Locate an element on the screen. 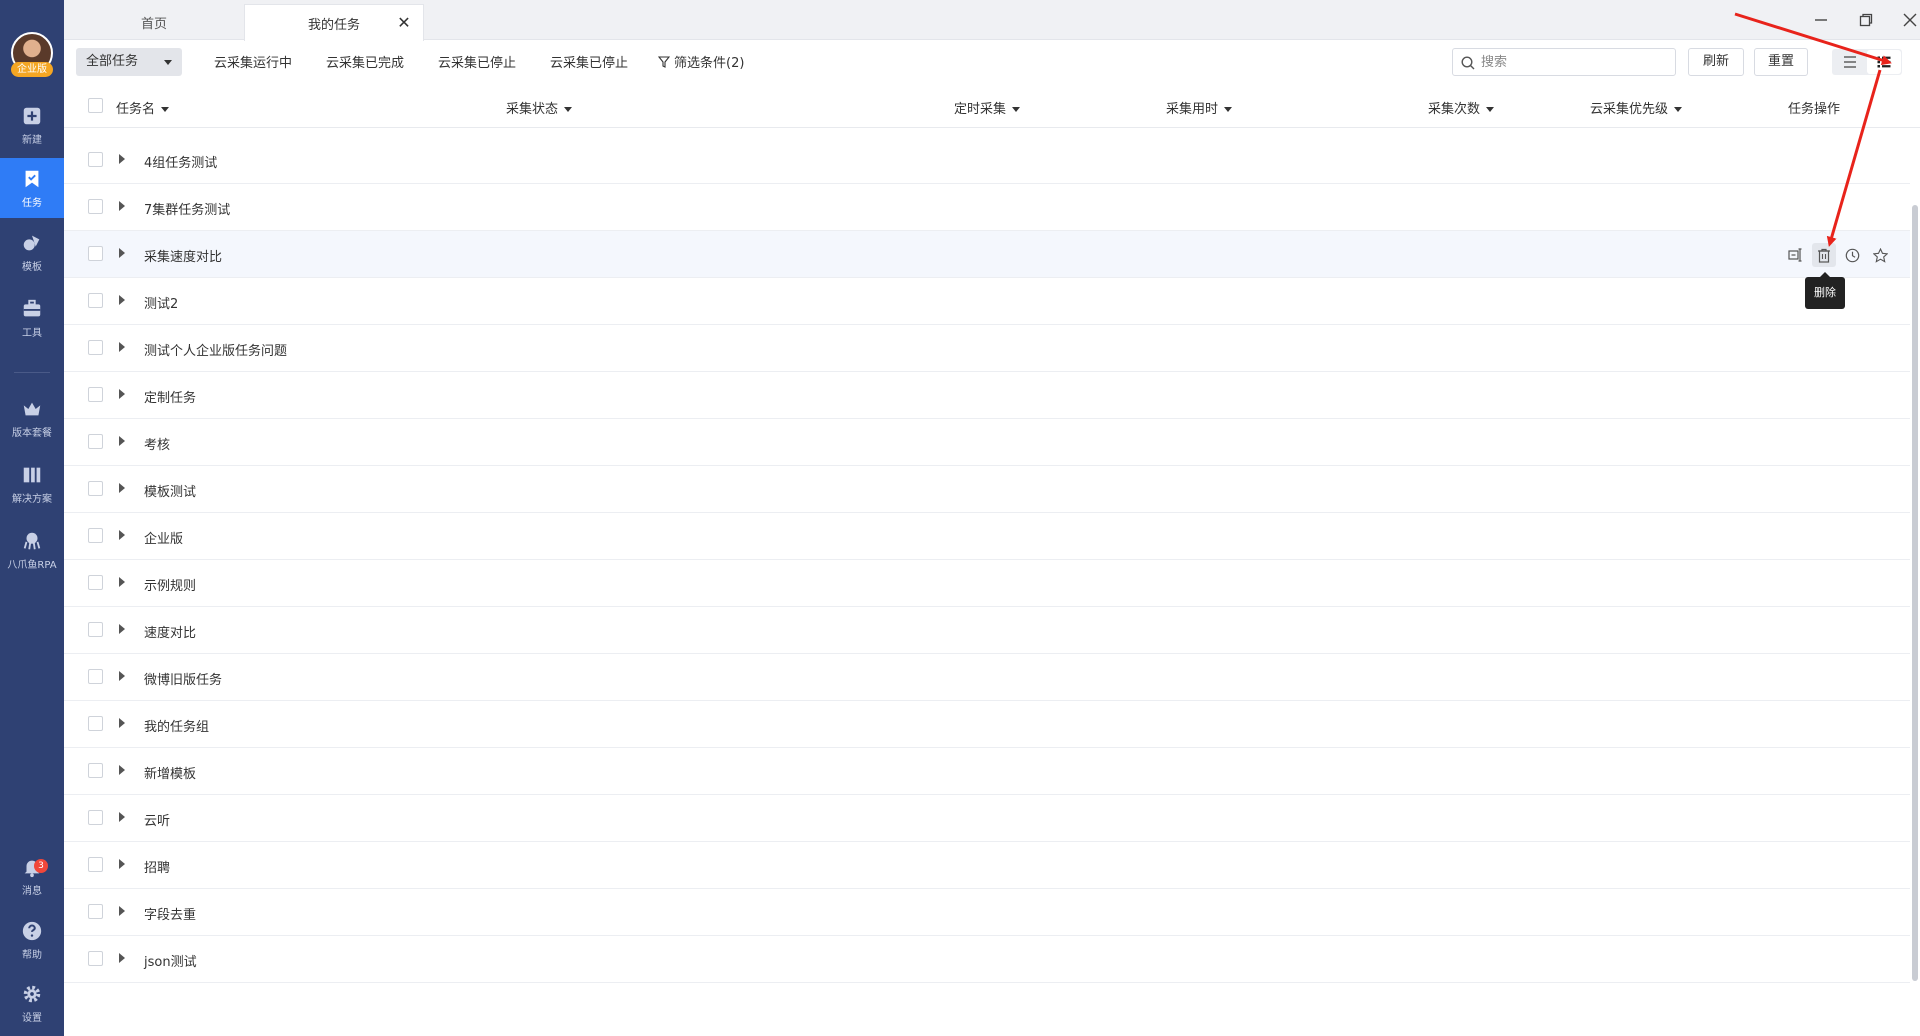 The image size is (1920, 1036). search-input is located at coordinates (1574, 62).